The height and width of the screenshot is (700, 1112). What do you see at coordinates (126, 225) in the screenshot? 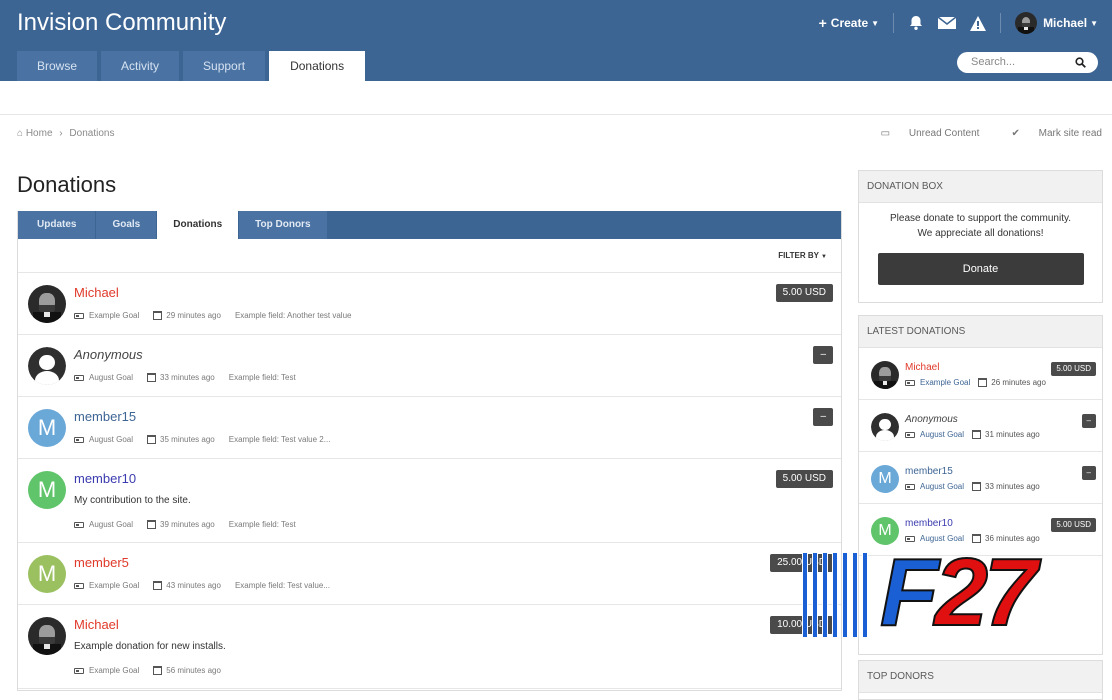
I see `tab-goals: Goals` at bounding box center [126, 225].